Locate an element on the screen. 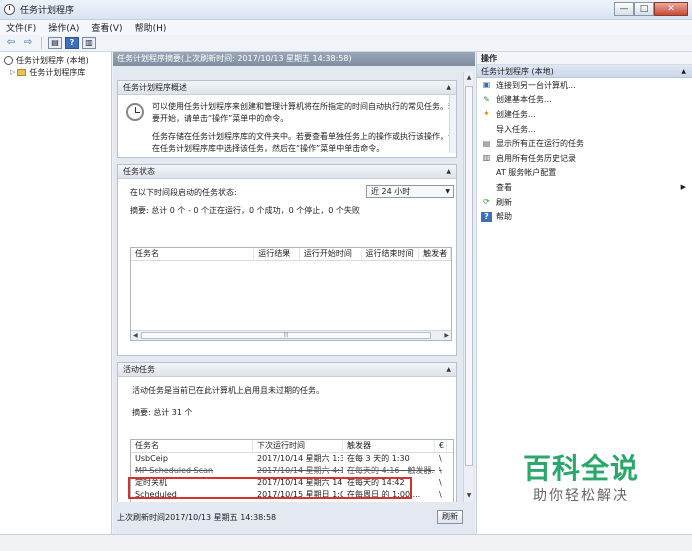 Image resolution: width=692 pixels, height=551 pixels. minimize-button: — is located at coordinates (624, 9).